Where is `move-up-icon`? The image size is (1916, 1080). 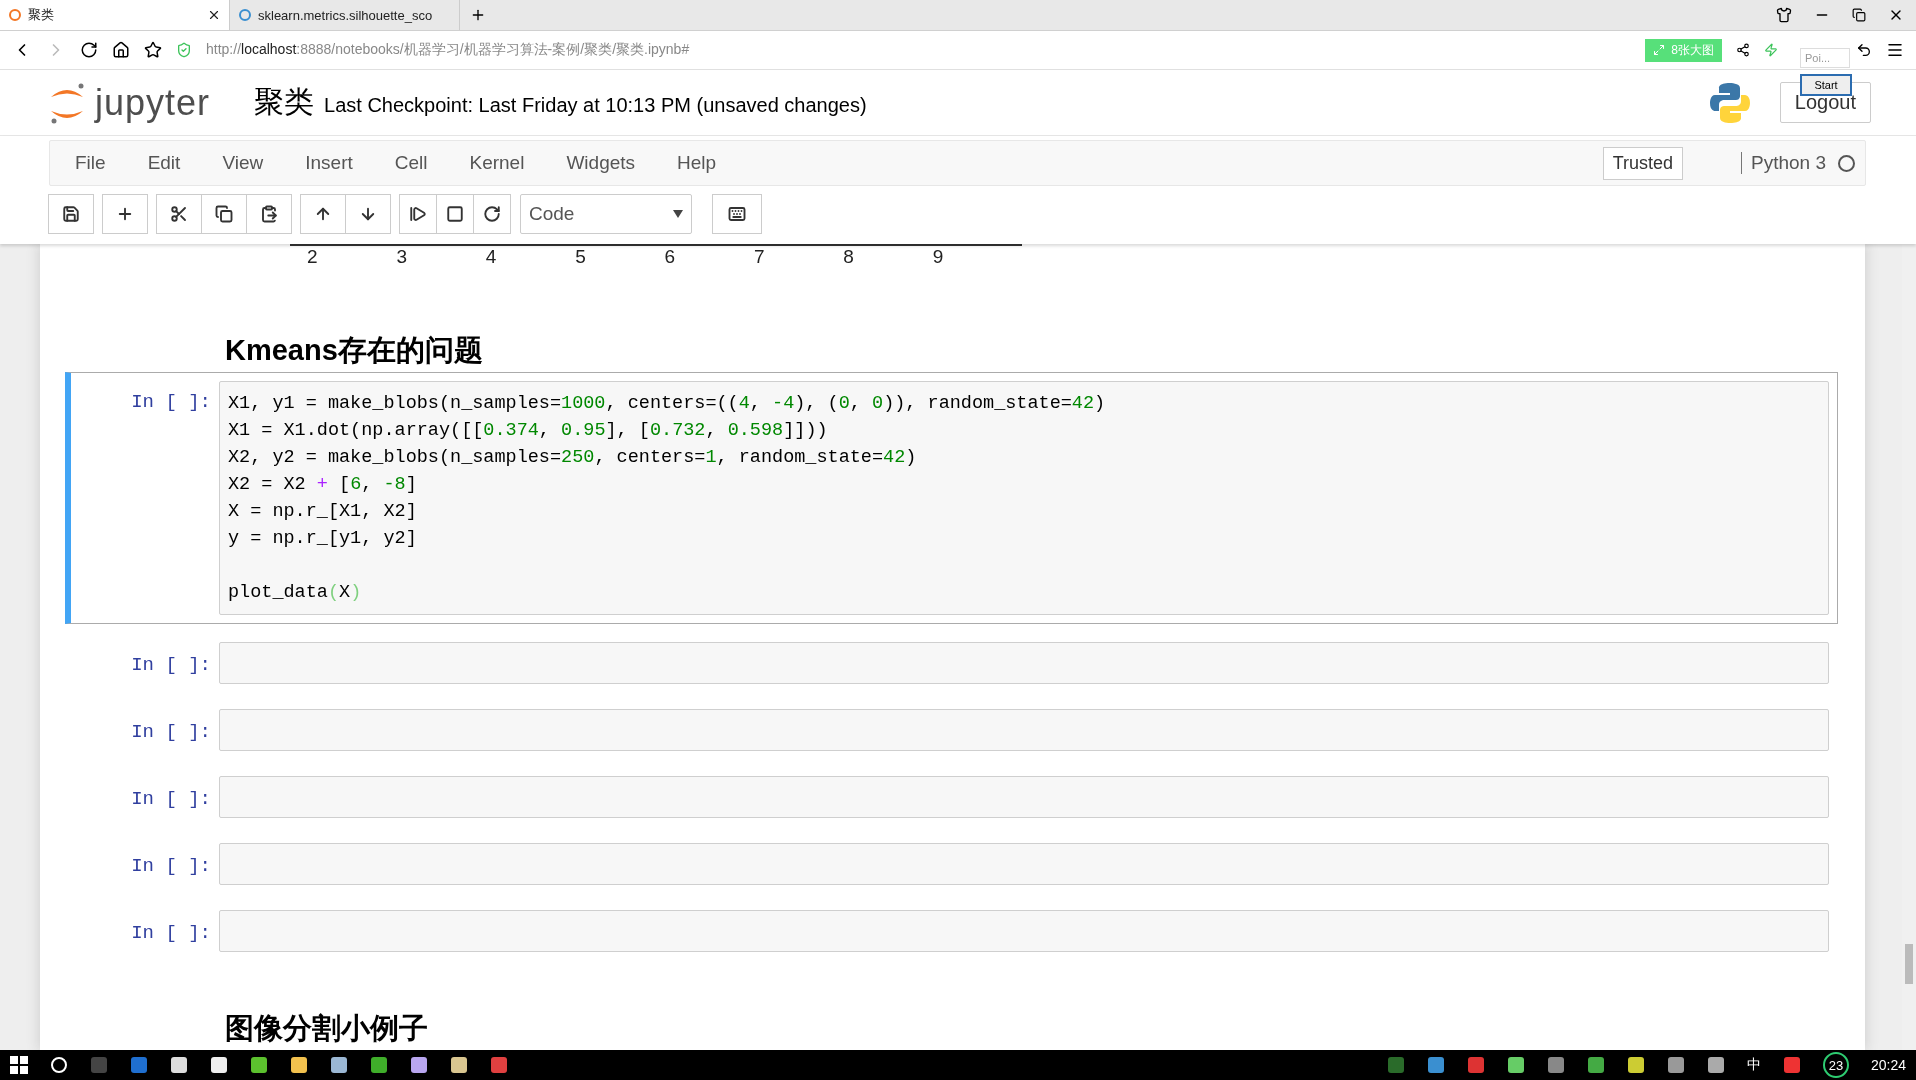 move-up-icon is located at coordinates (323, 214).